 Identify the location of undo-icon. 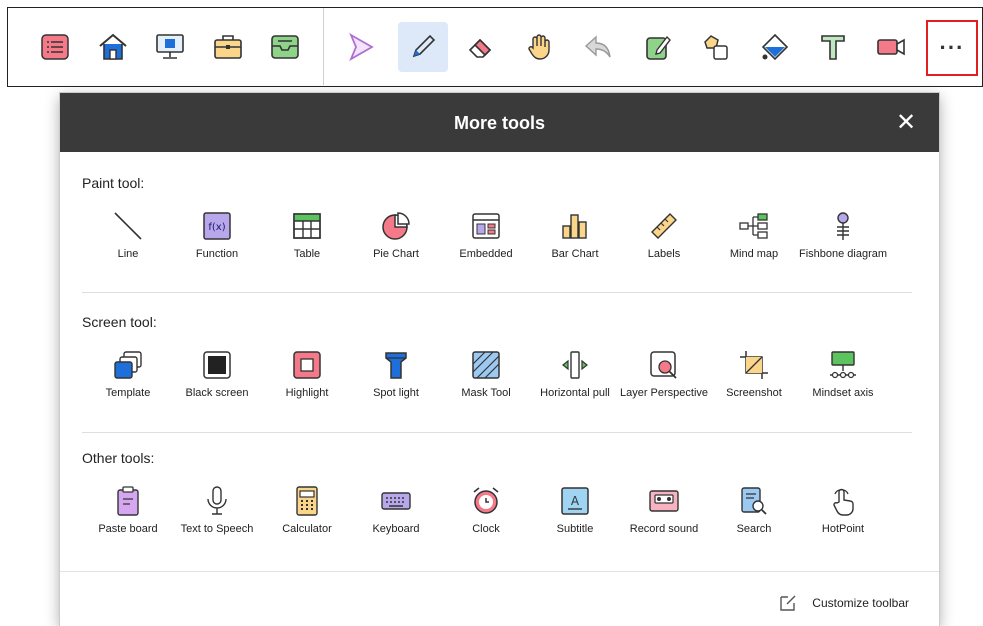
(598, 47).